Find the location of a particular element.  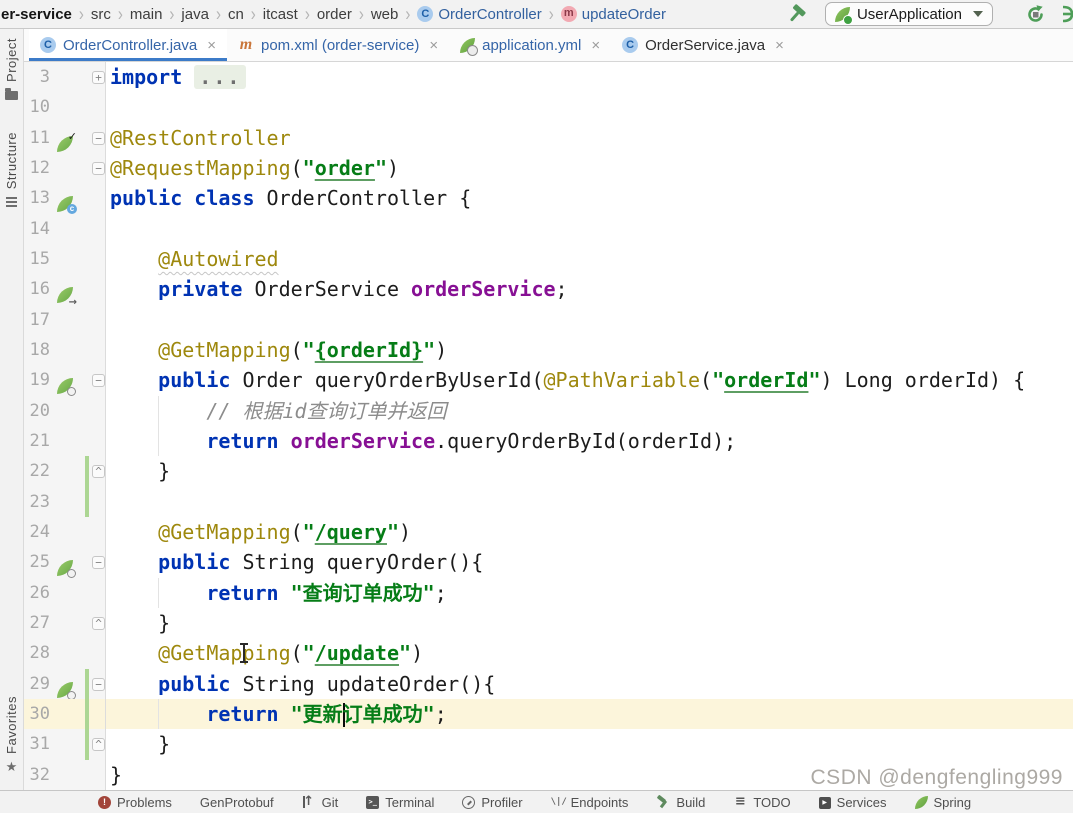

breadcrumb-item-updateorder: updateOrder is located at coordinates (613, 14).